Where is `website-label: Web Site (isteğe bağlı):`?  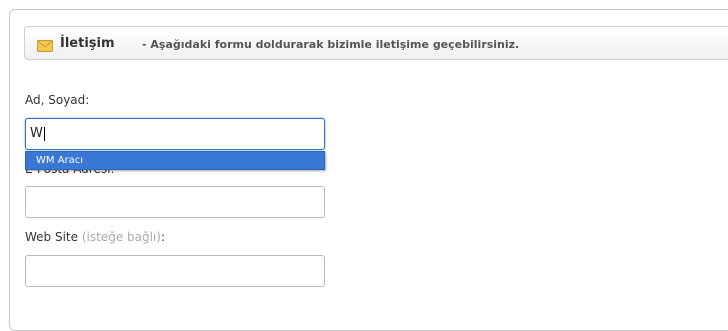 website-label: Web Site (isteğe bağlı): is located at coordinates (95, 237).